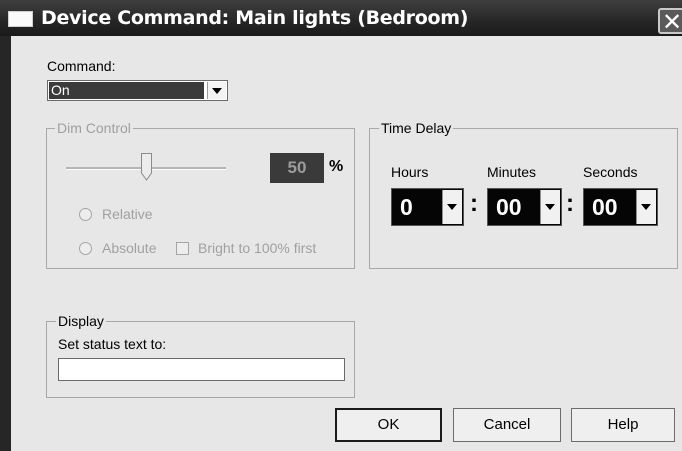  I want to click on minutes-spinner: 00, so click(524, 207).